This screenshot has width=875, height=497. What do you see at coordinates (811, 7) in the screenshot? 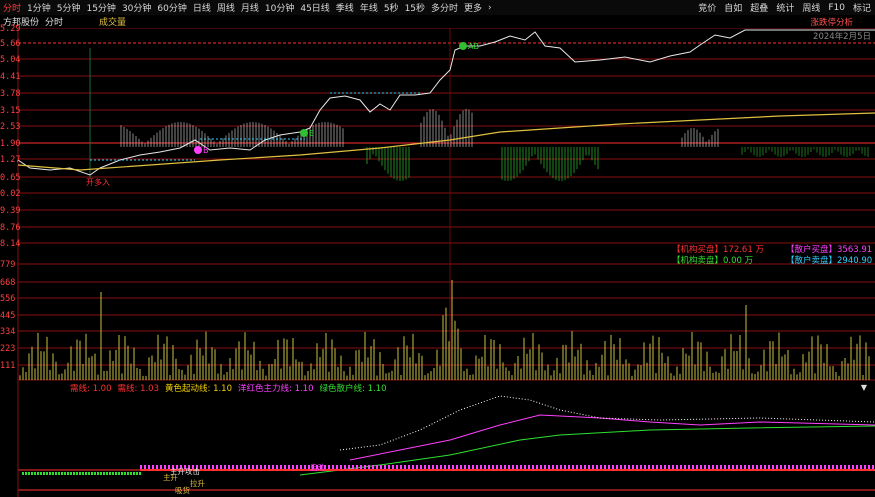
I see `toolbar-right-4: 周线` at bounding box center [811, 7].